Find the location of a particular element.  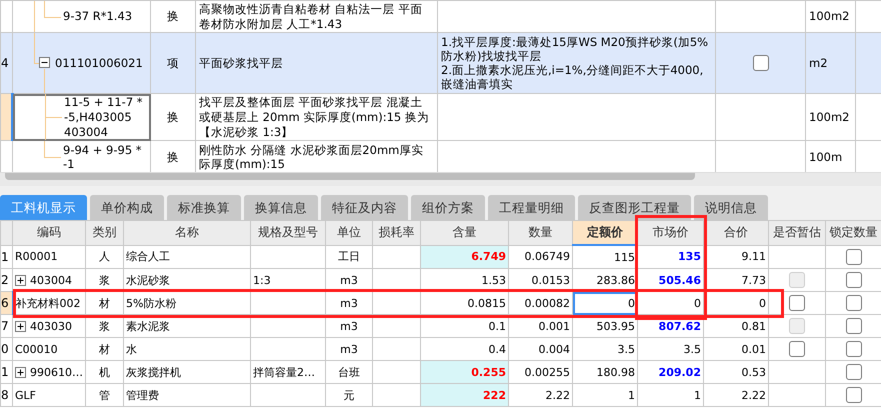

name-cell: 综合人工 is located at coordinates (148, 257).